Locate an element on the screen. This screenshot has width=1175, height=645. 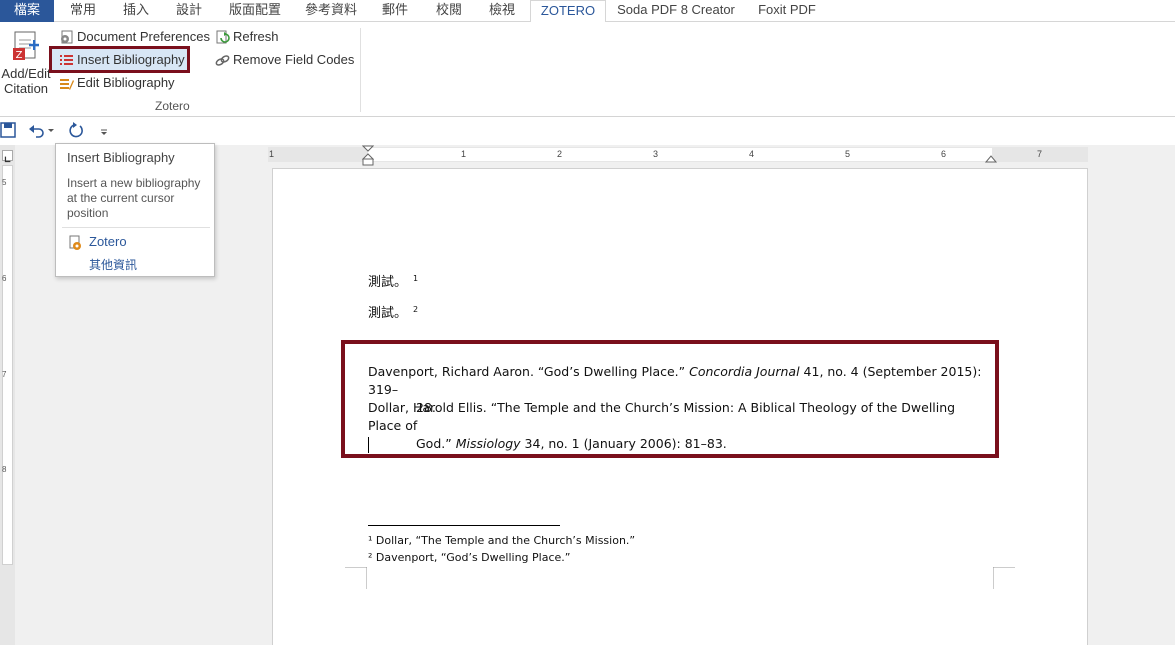
vertical-ruler: 5 6 7 8 is located at coordinates (7, 395).